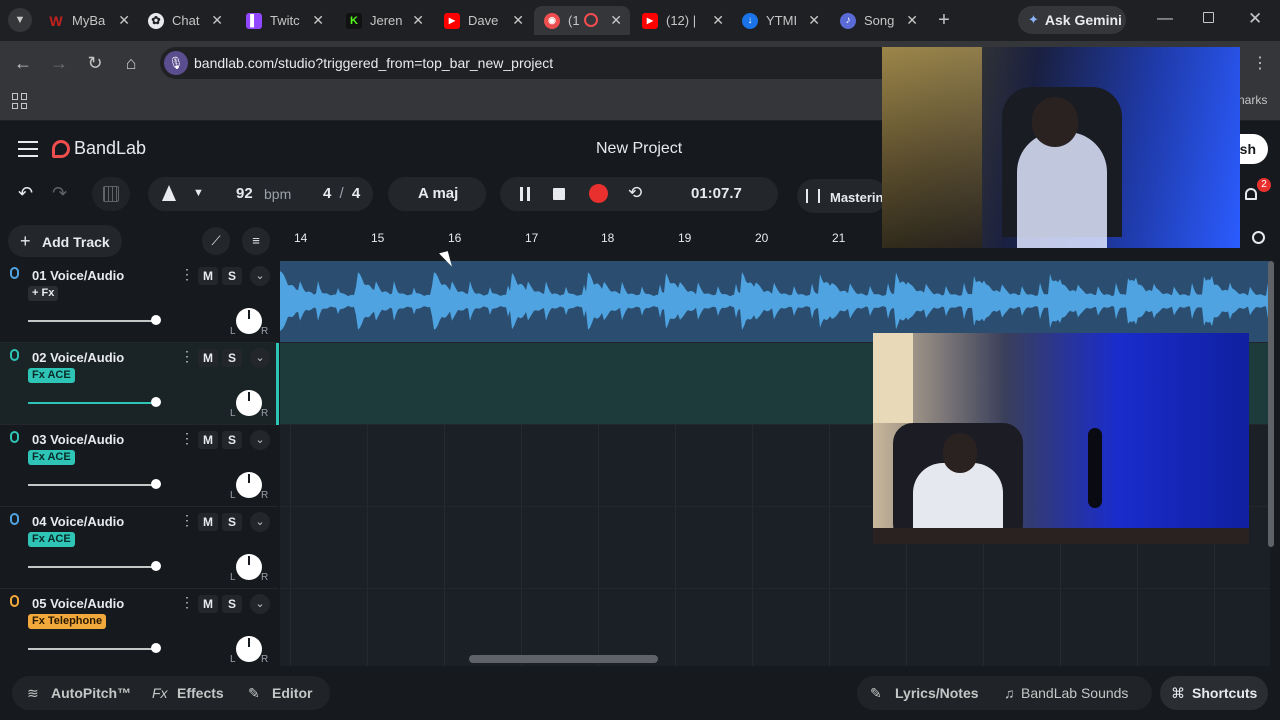 This screenshot has height=720, width=1280. Describe the element at coordinates (33, 693) in the screenshot. I see `autopitch-icon: ≋` at that location.